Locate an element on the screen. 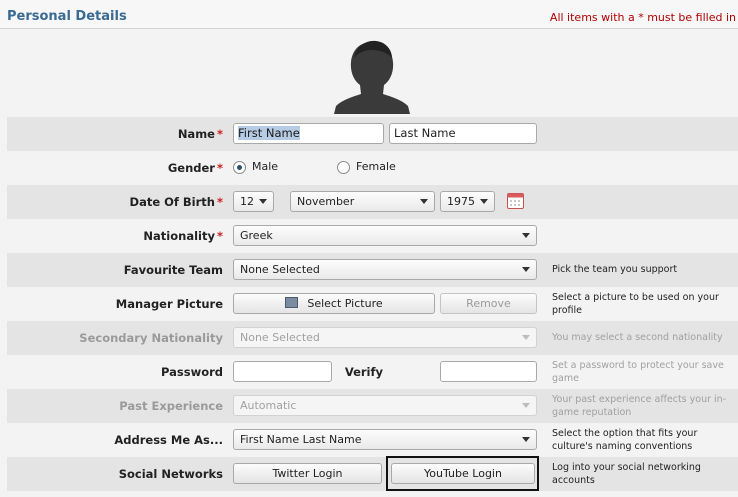 The width and height of the screenshot is (738, 497). youtube-login-highlight is located at coordinates (462, 473).